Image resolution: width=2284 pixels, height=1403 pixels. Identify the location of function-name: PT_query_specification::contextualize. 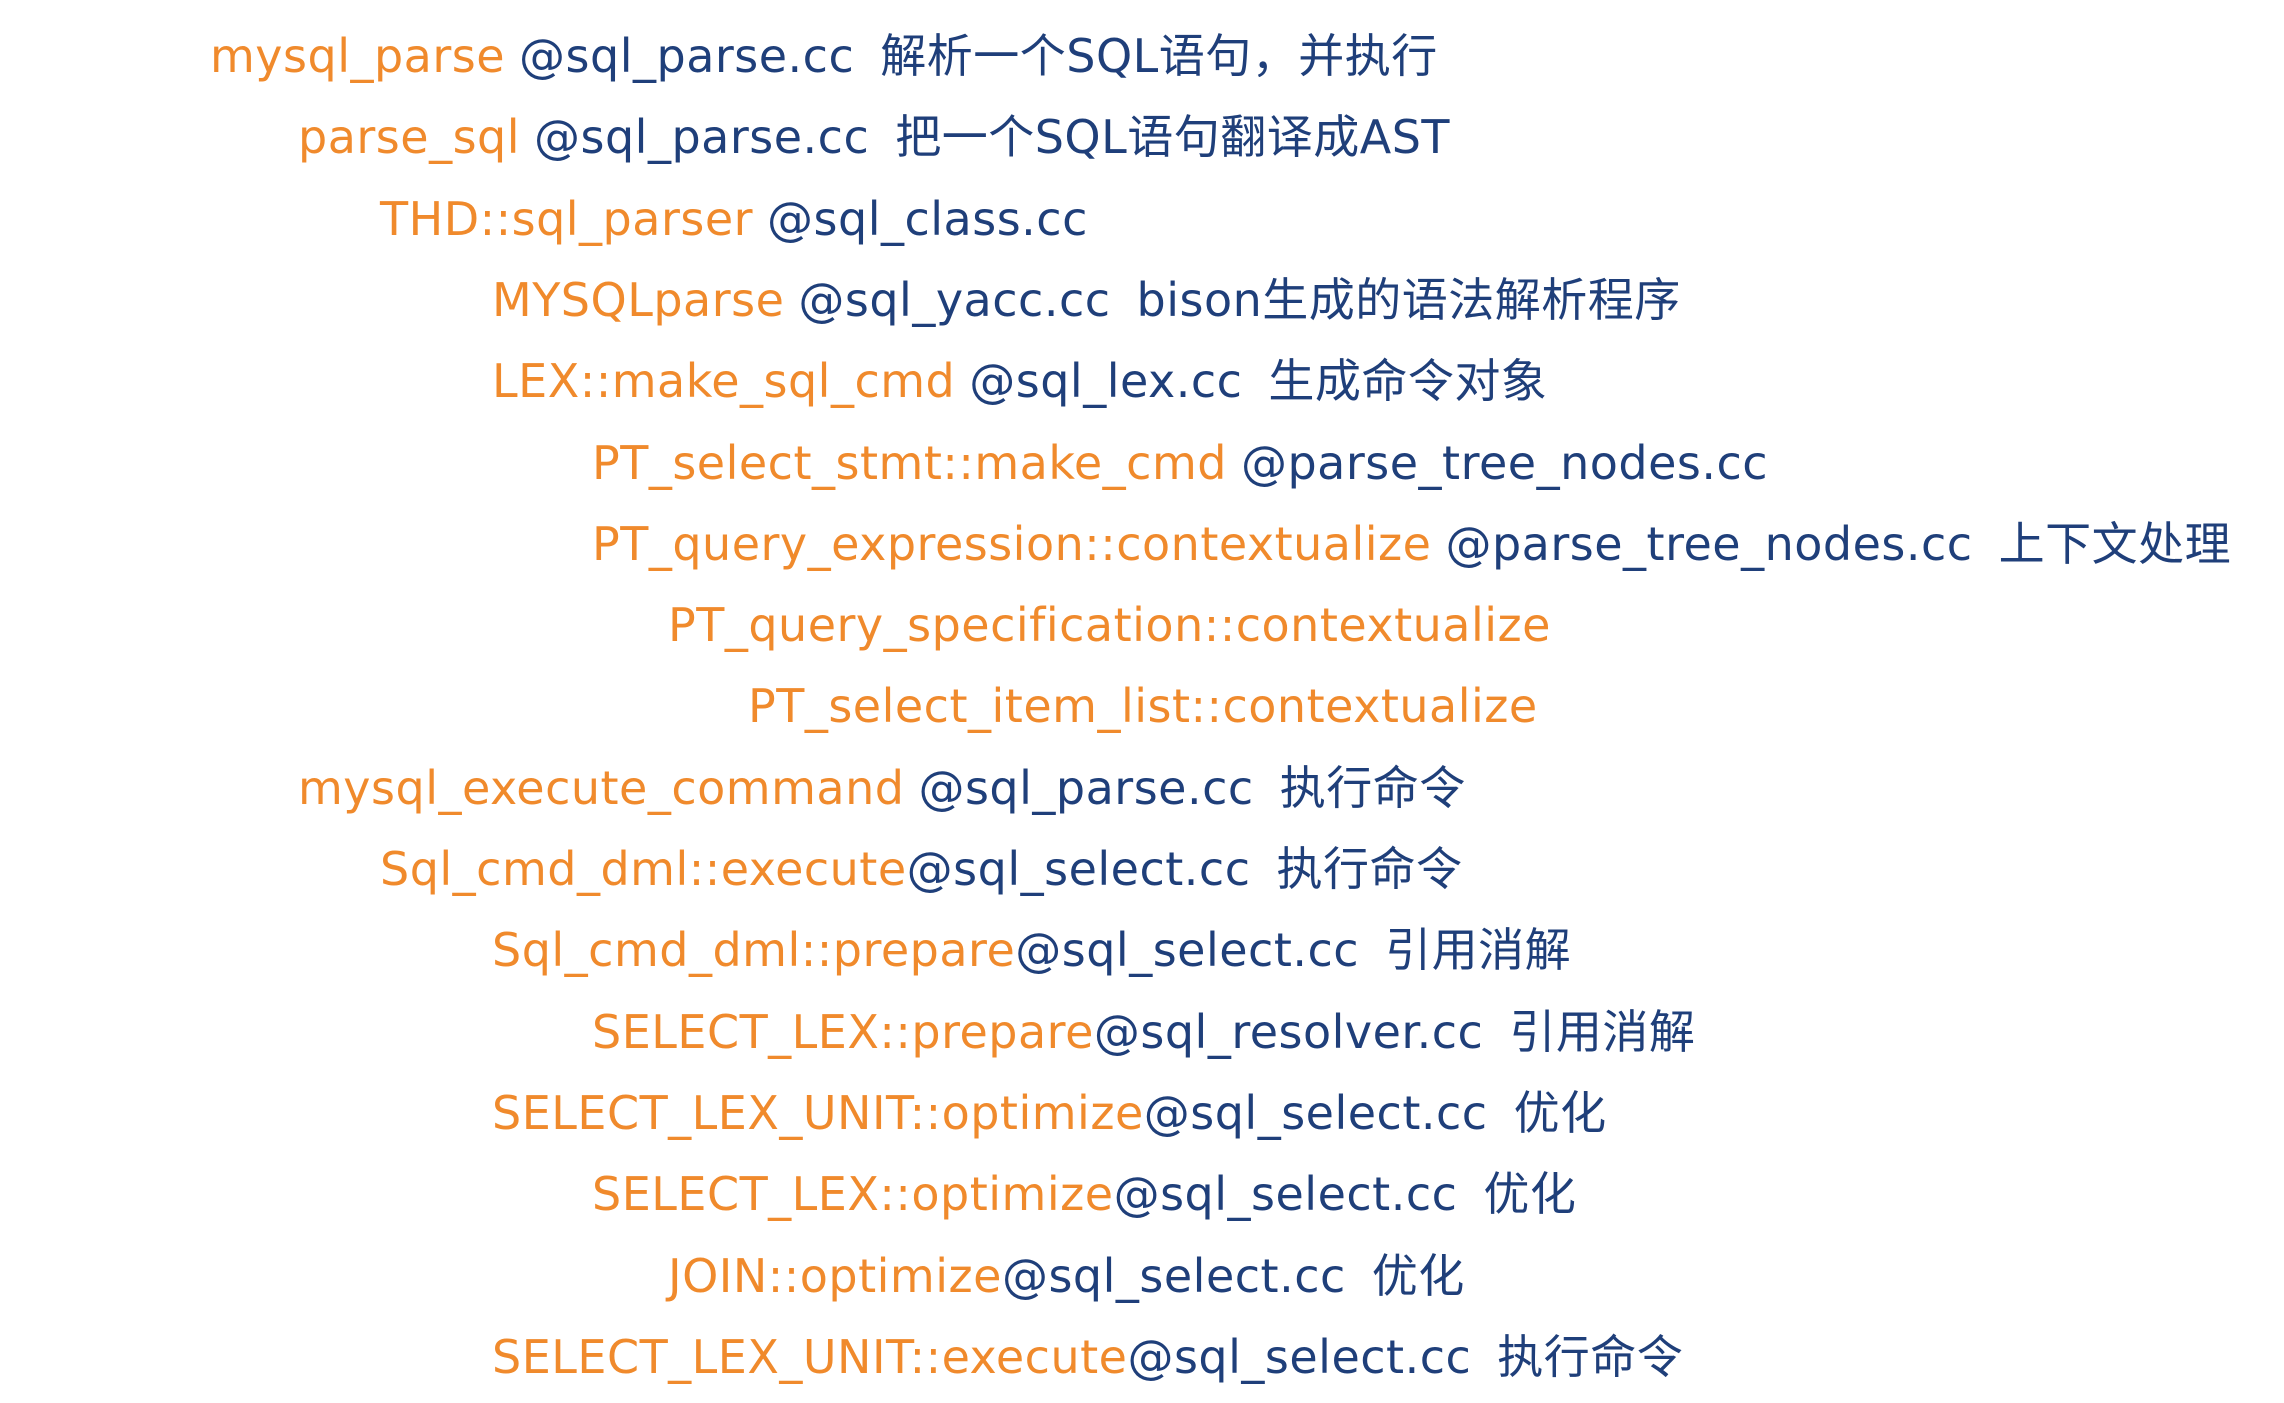
(1109, 625).